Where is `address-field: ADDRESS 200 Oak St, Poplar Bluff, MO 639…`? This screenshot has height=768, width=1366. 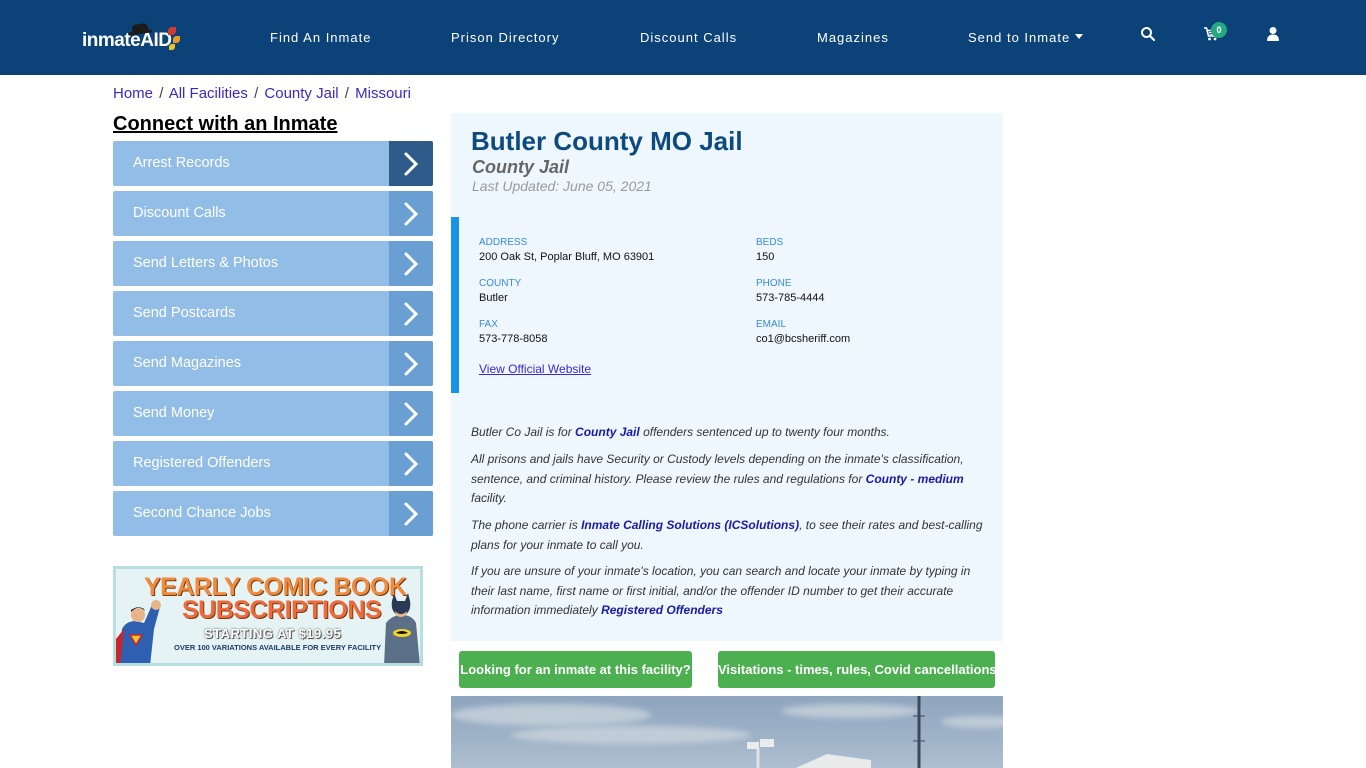
address-field: ADDRESS 200 Oak St, Poplar Bluff, MO 639… is located at coordinates (566, 250).